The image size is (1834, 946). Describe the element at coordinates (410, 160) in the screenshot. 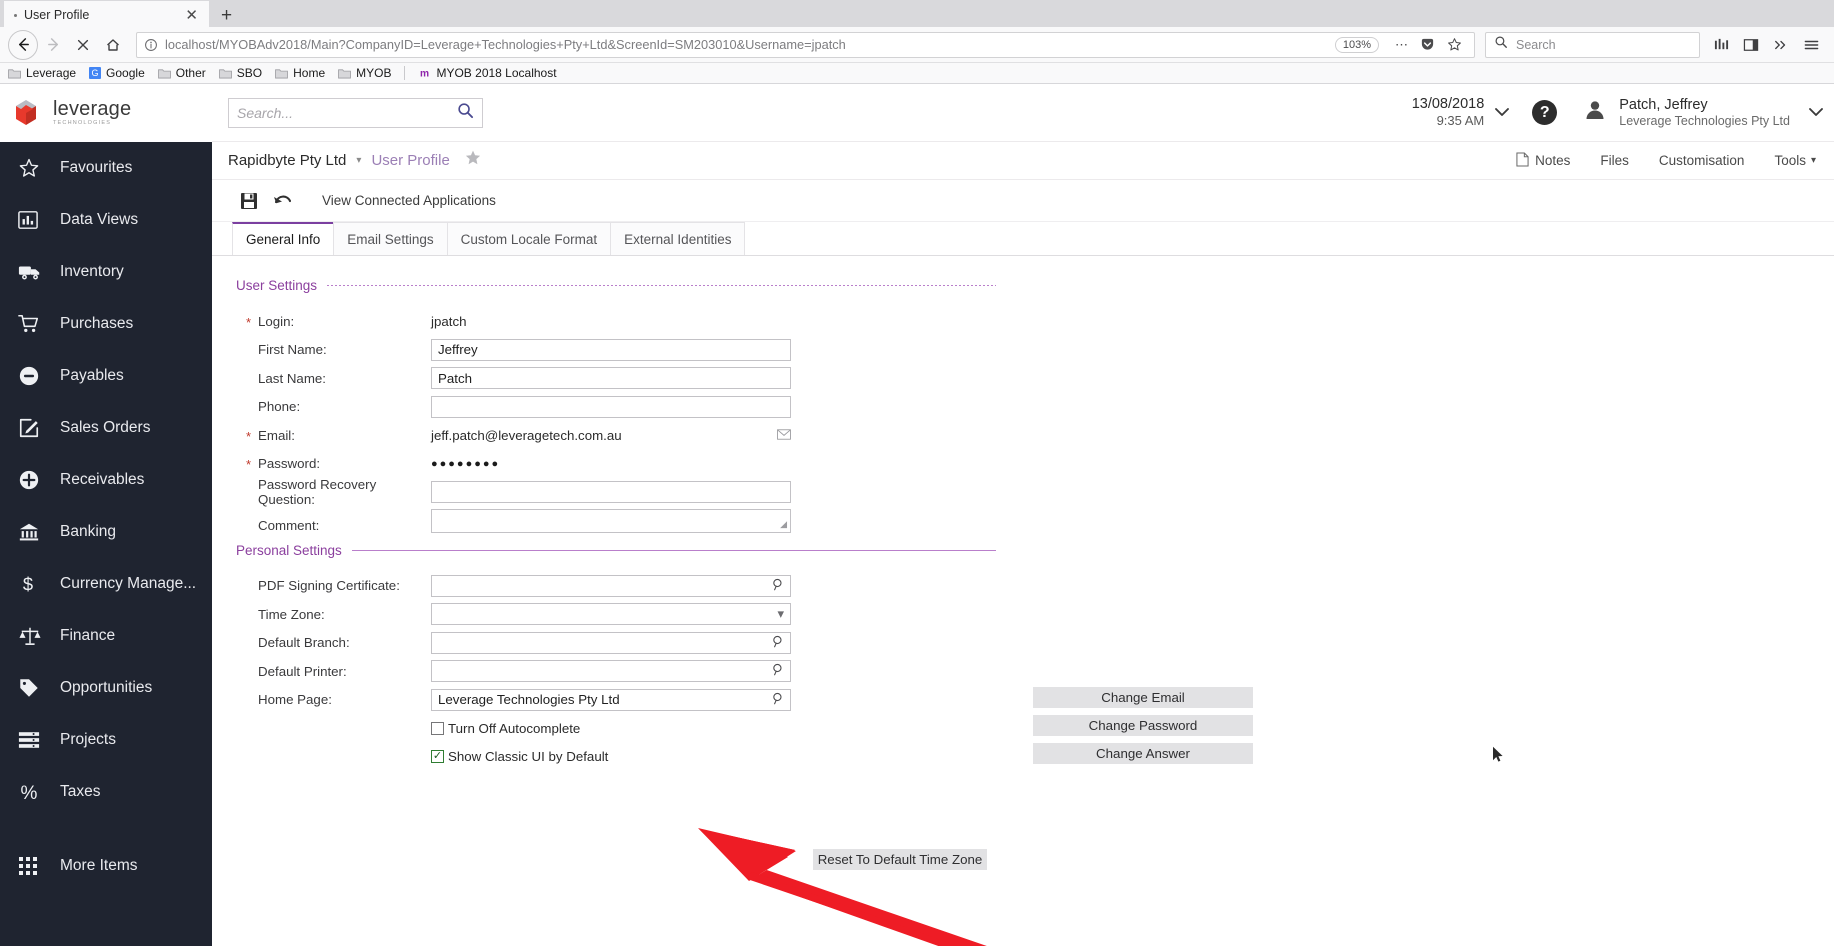

I see `breadcrumb-page: User Profile` at that location.